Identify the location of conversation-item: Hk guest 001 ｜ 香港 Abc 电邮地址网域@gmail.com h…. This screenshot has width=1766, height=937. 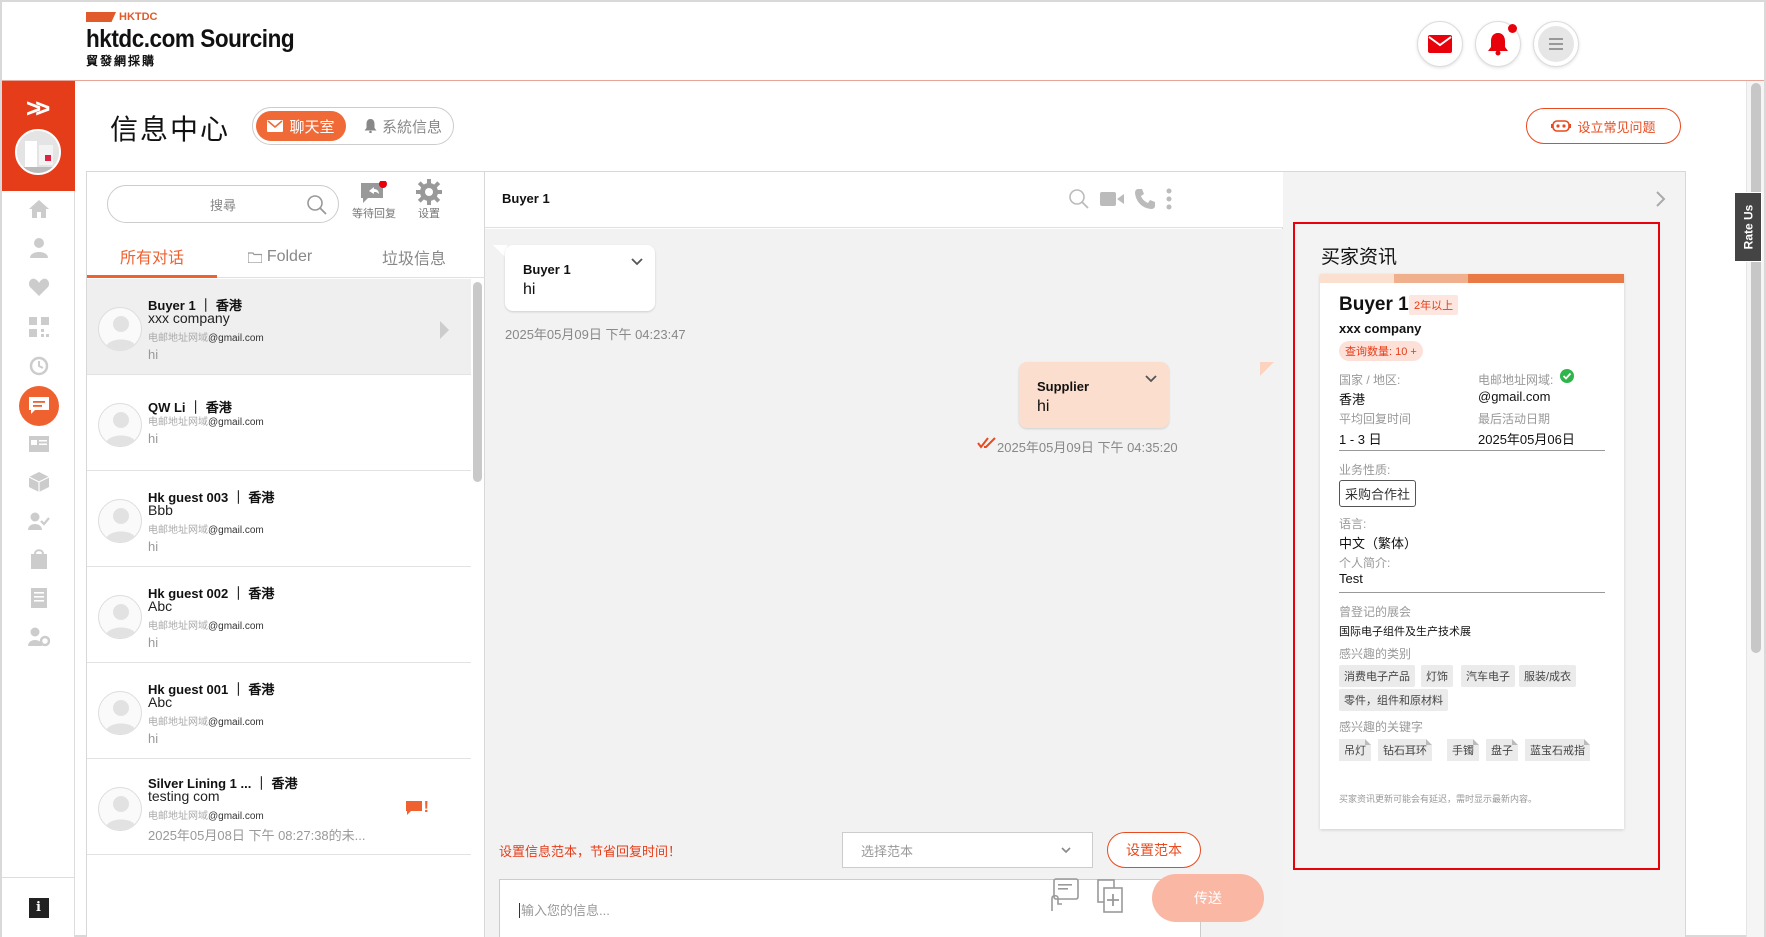
(279, 711).